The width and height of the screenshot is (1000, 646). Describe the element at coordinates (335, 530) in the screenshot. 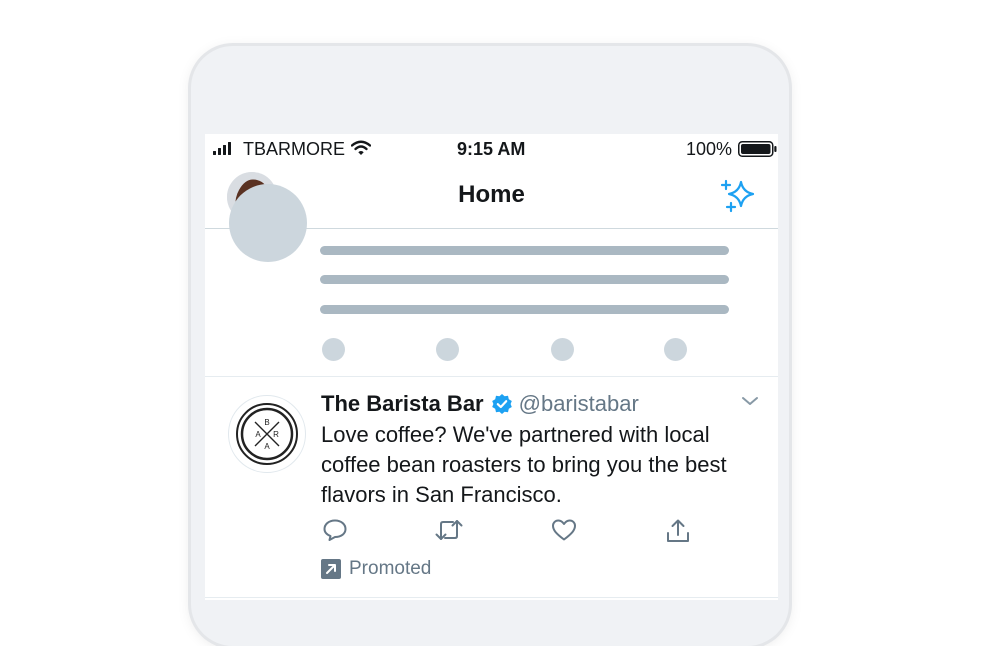

I see `reply-icon` at that location.